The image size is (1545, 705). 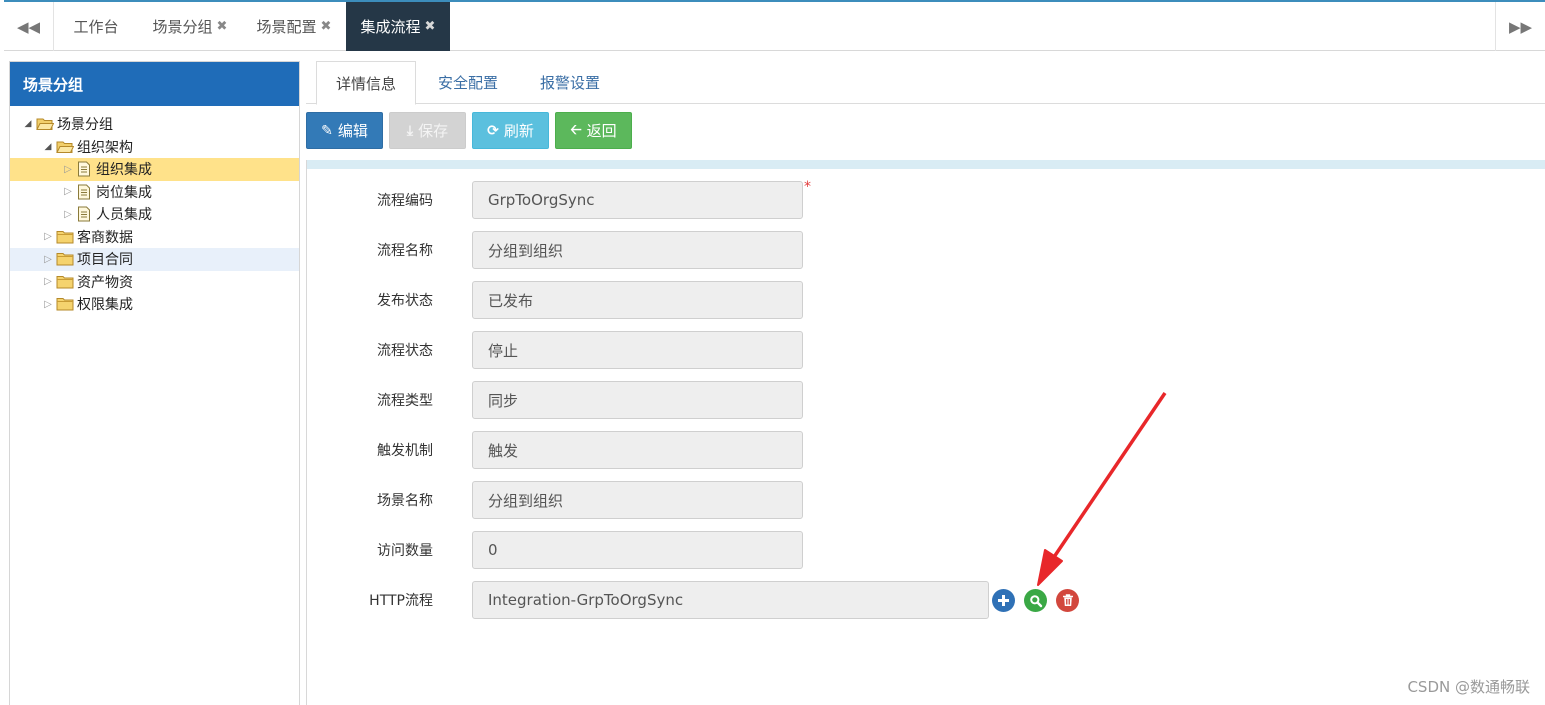 What do you see at coordinates (154, 192) in the screenshot?
I see `tree-node-post-integration: ▷ 岗位集成` at bounding box center [154, 192].